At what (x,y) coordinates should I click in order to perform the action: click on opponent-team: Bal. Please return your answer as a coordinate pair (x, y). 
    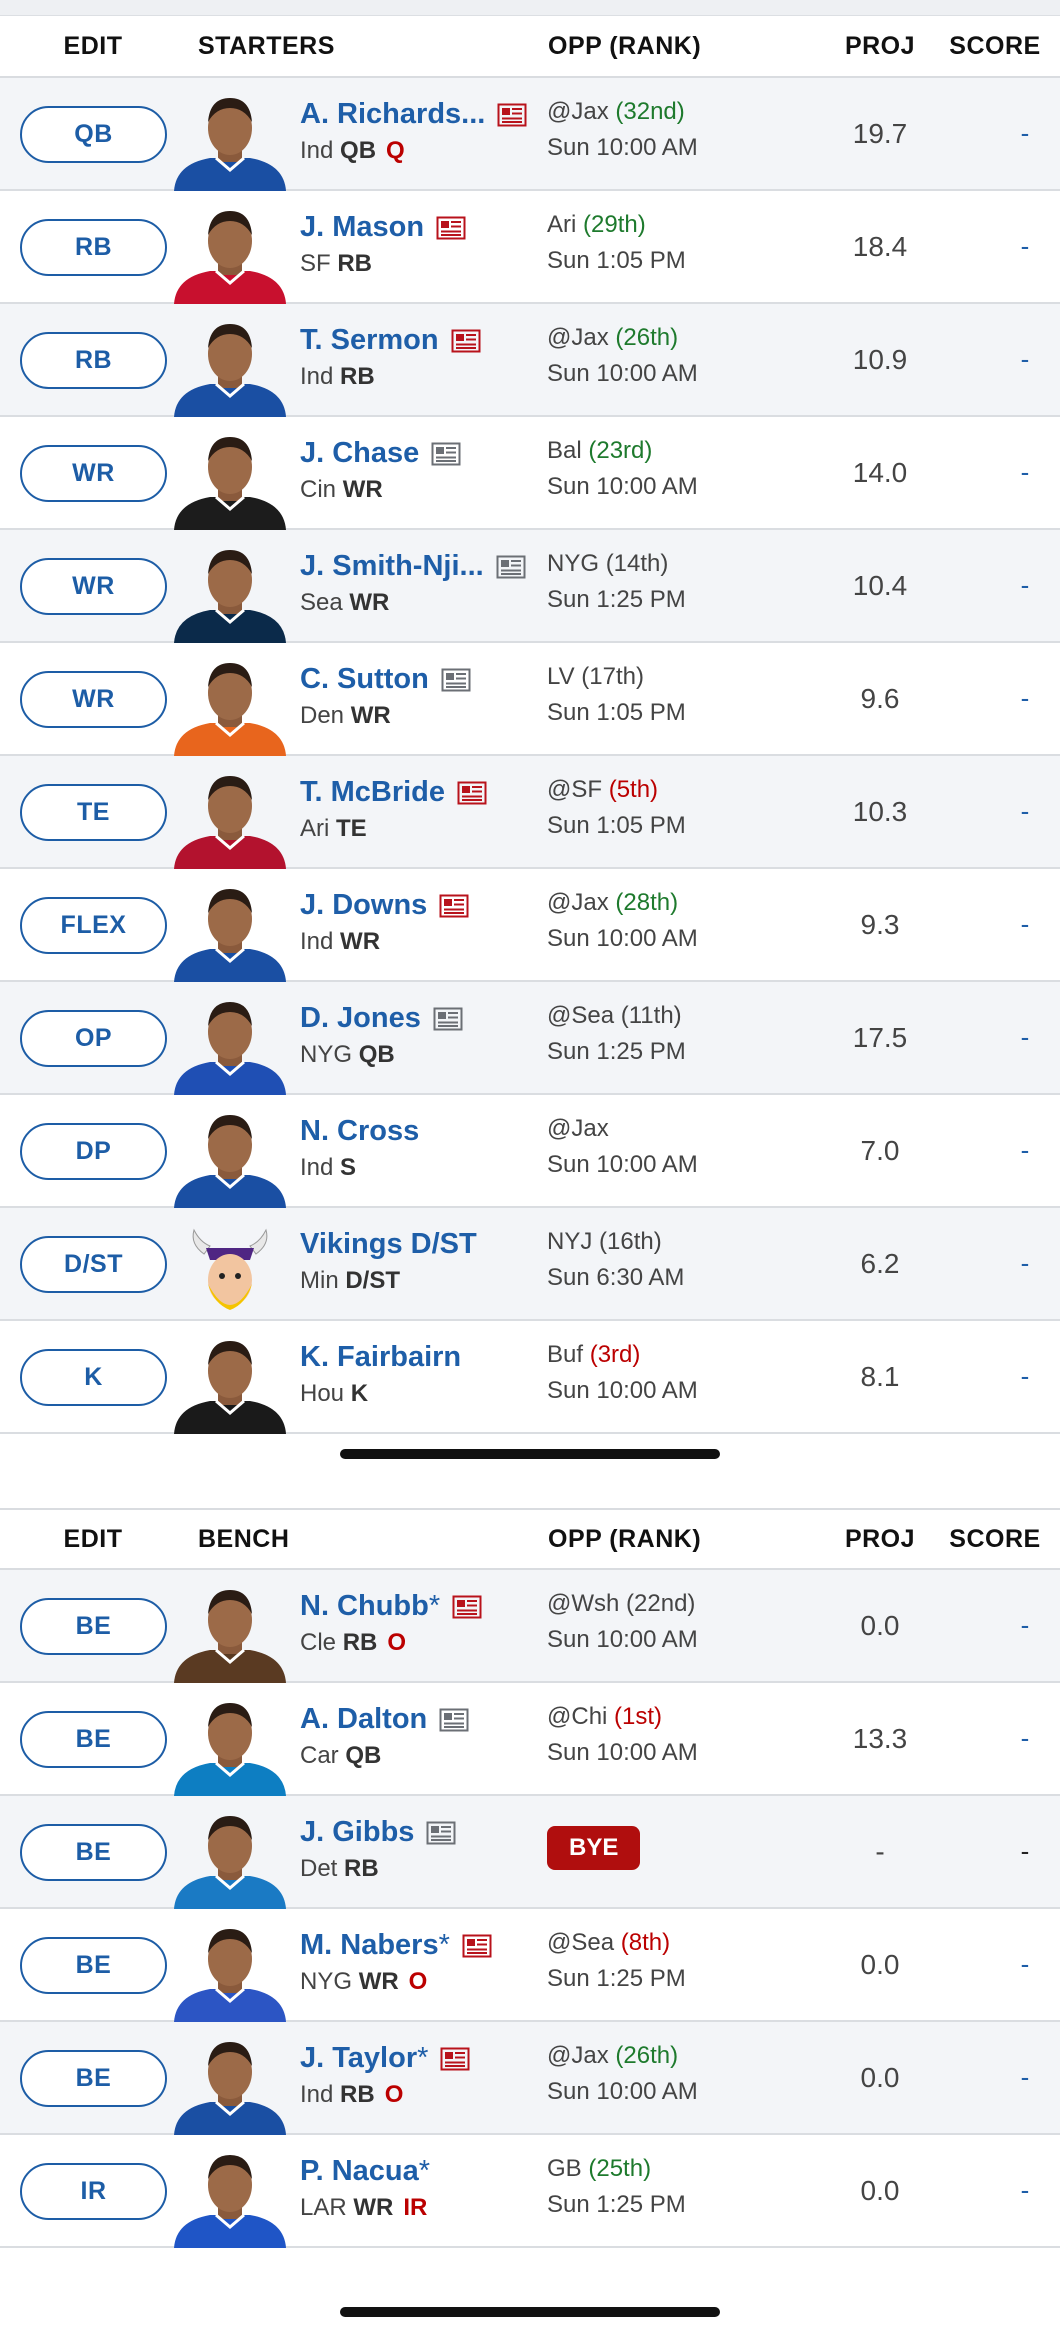
    Looking at the image, I should click on (564, 450).